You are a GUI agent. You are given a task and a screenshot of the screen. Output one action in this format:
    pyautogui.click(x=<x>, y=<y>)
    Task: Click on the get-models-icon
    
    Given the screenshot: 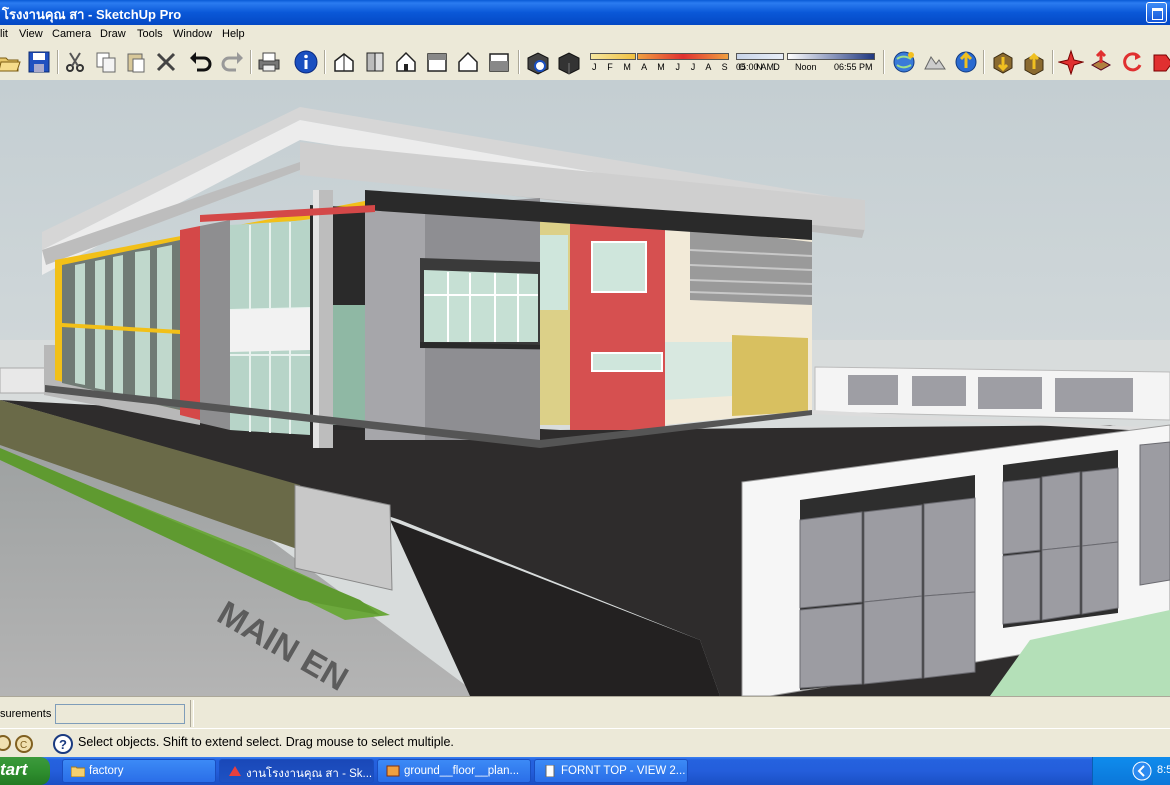 What is the action you would take?
    pyautogui.click(x=1003, y=62)
    